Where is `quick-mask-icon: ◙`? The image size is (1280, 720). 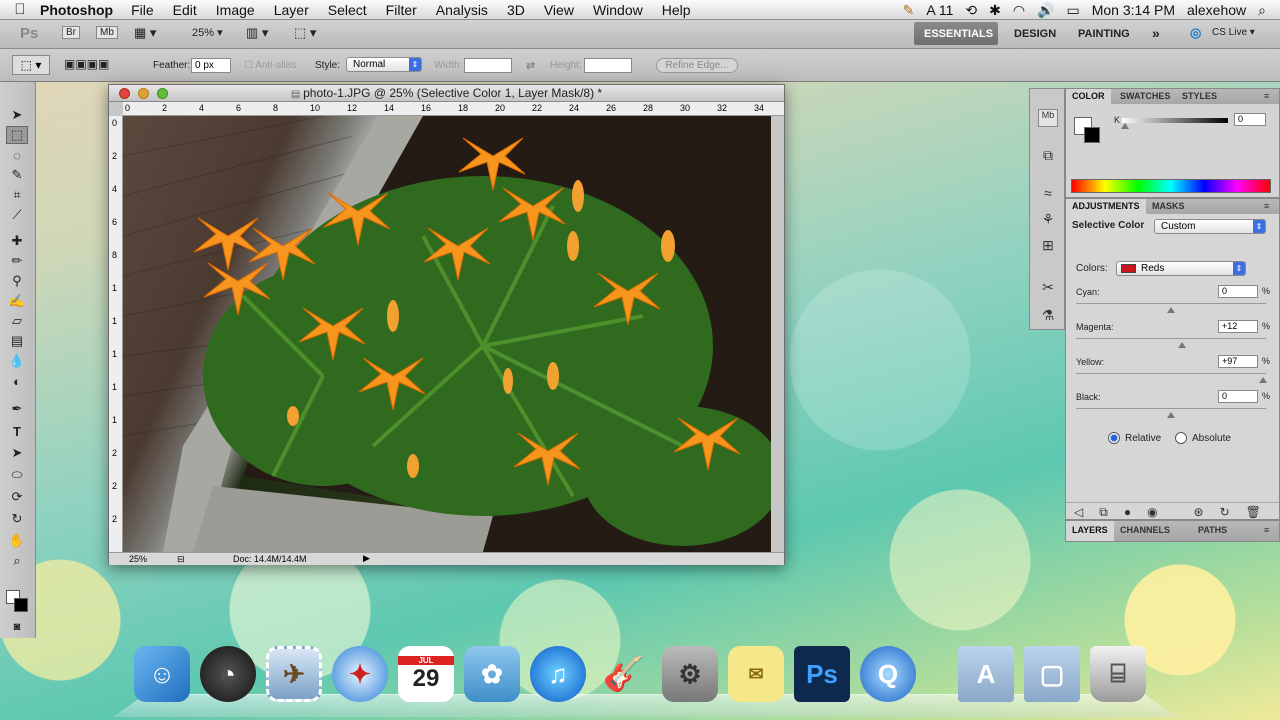 quick-mask-icon: ◙ is located at coordinates (17, 627).